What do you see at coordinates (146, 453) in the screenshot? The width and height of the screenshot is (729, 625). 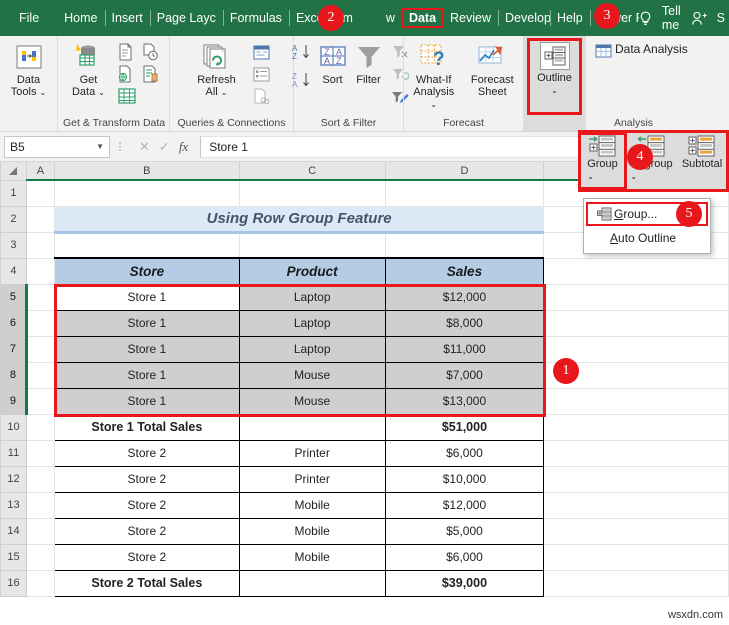 I see `cell-B11: Store 2` at bounding box center [146, 453].